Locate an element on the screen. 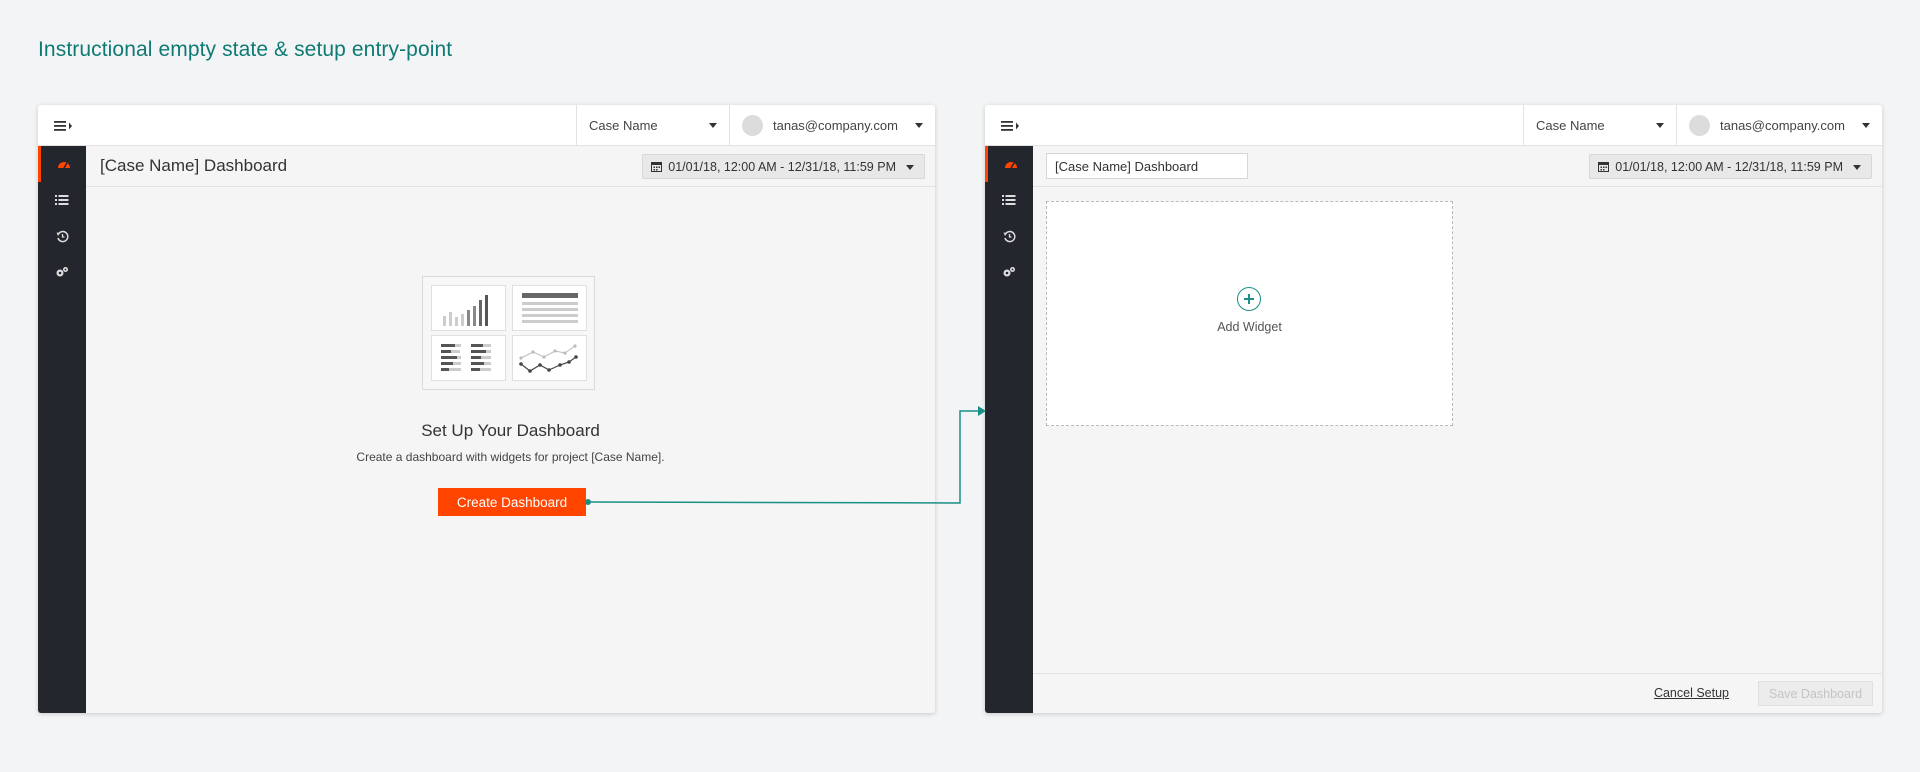 This screenshot has width=1920, height=772. save-dashboard-button: Save Dashboard is located at coordinates (1815, 693).